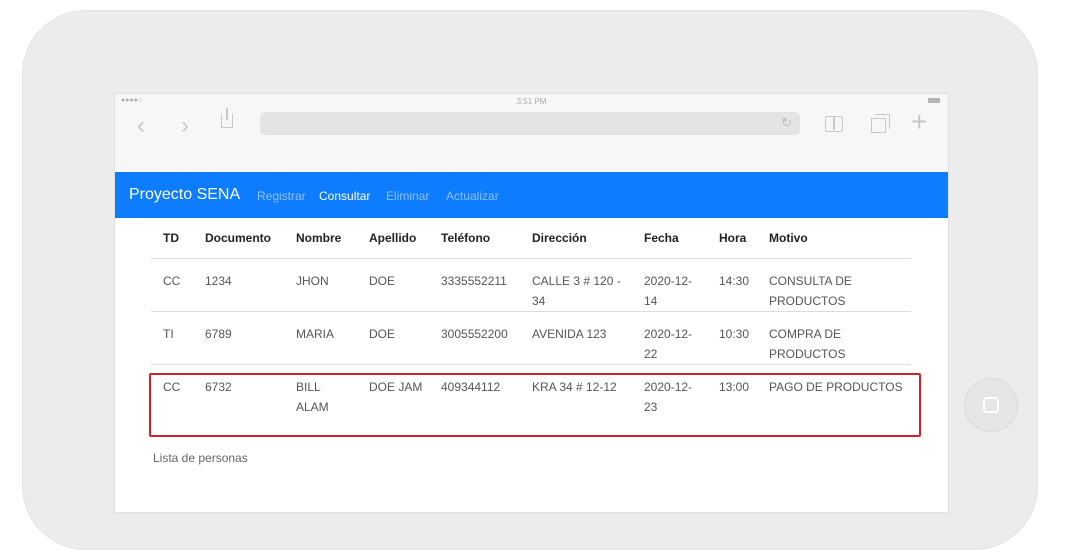 This screenshot has height=550, width=1068. I want to click on cell-td: CC, so click(172, 285).